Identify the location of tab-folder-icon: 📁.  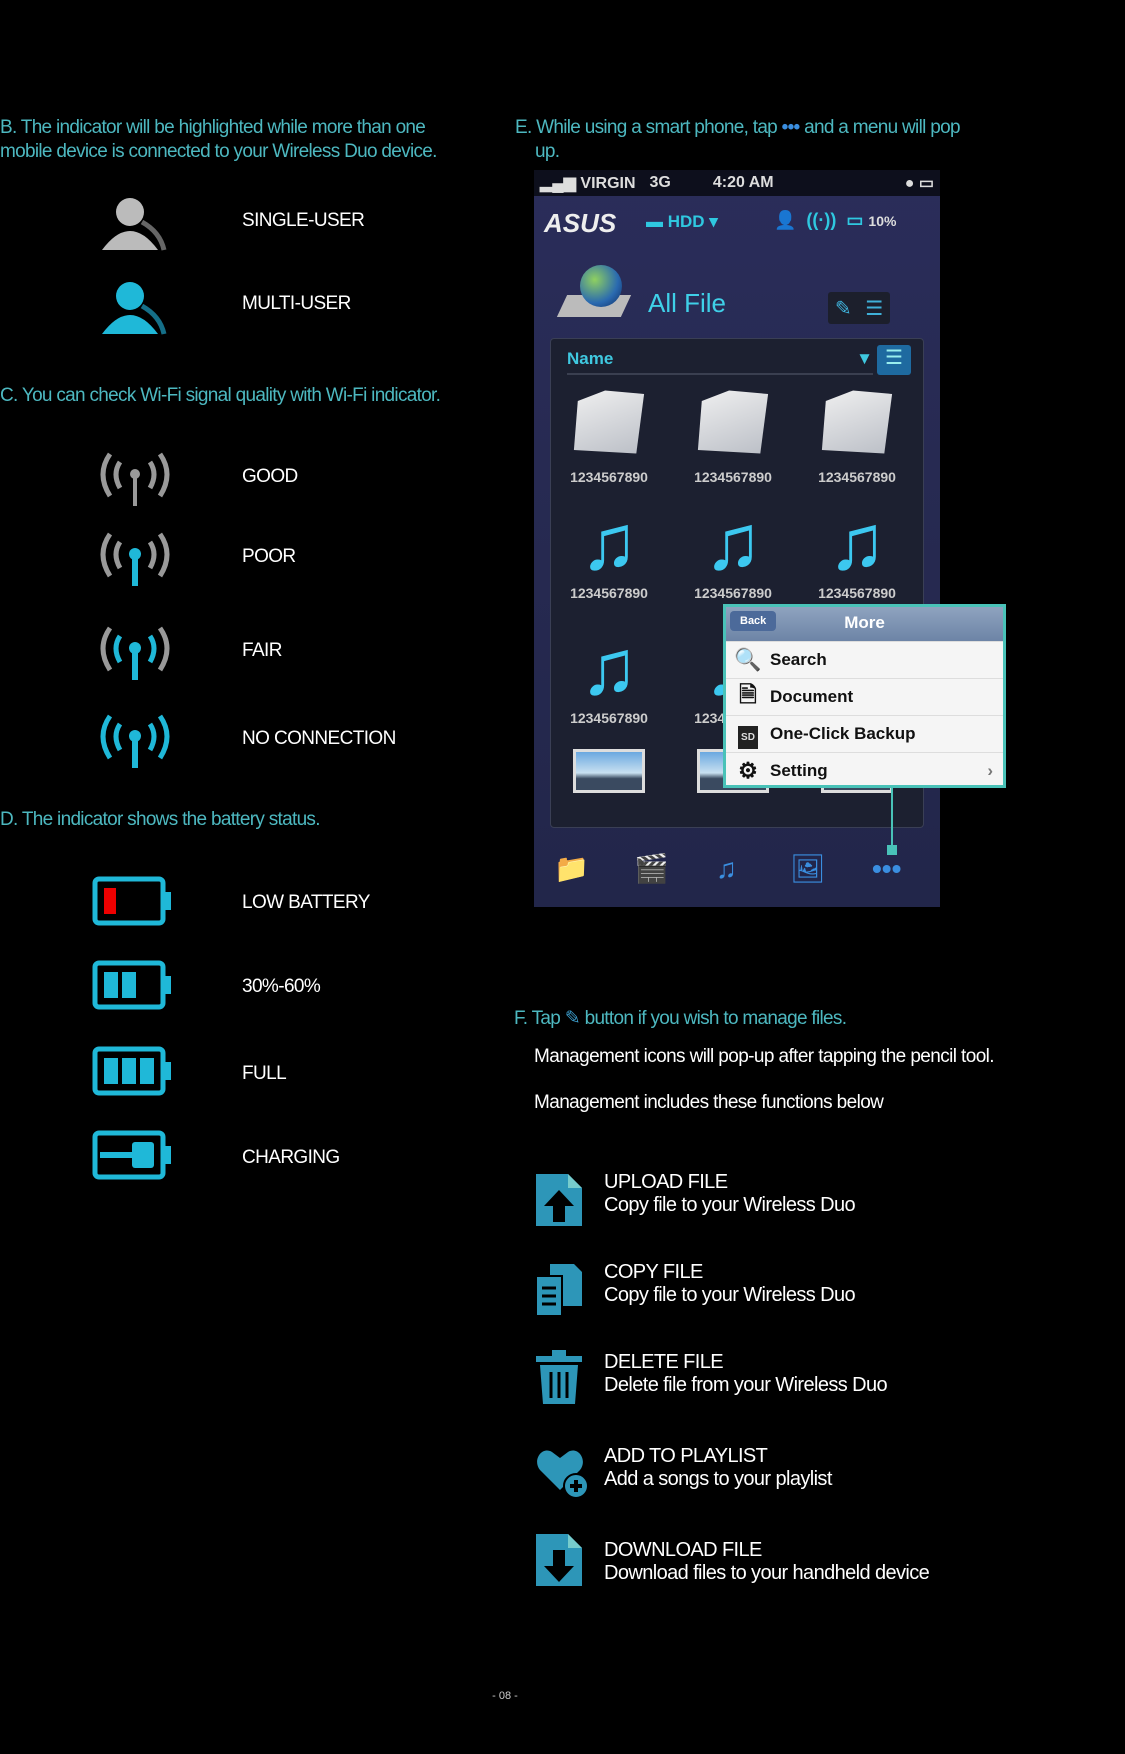
(571, 868).